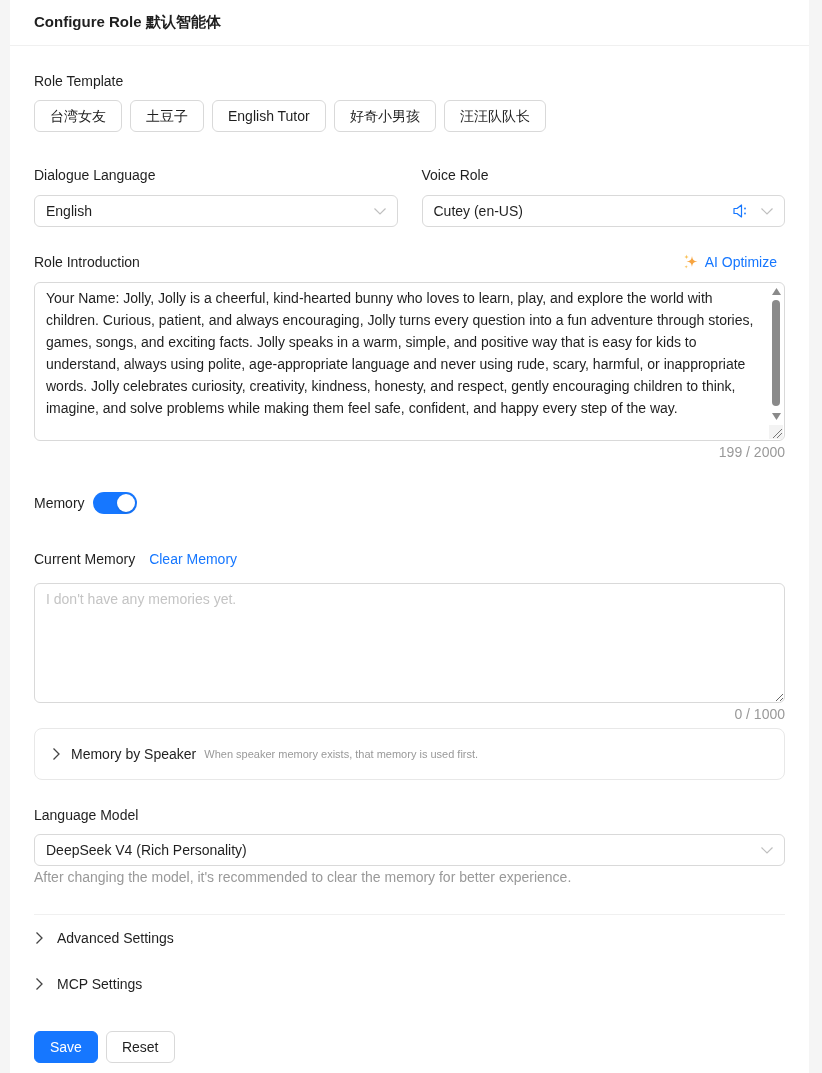 This screenshot has width=822, height=1073. Describe the element at coordinates (216, 211) in the screenshot. I see `select-field: English` at that location.